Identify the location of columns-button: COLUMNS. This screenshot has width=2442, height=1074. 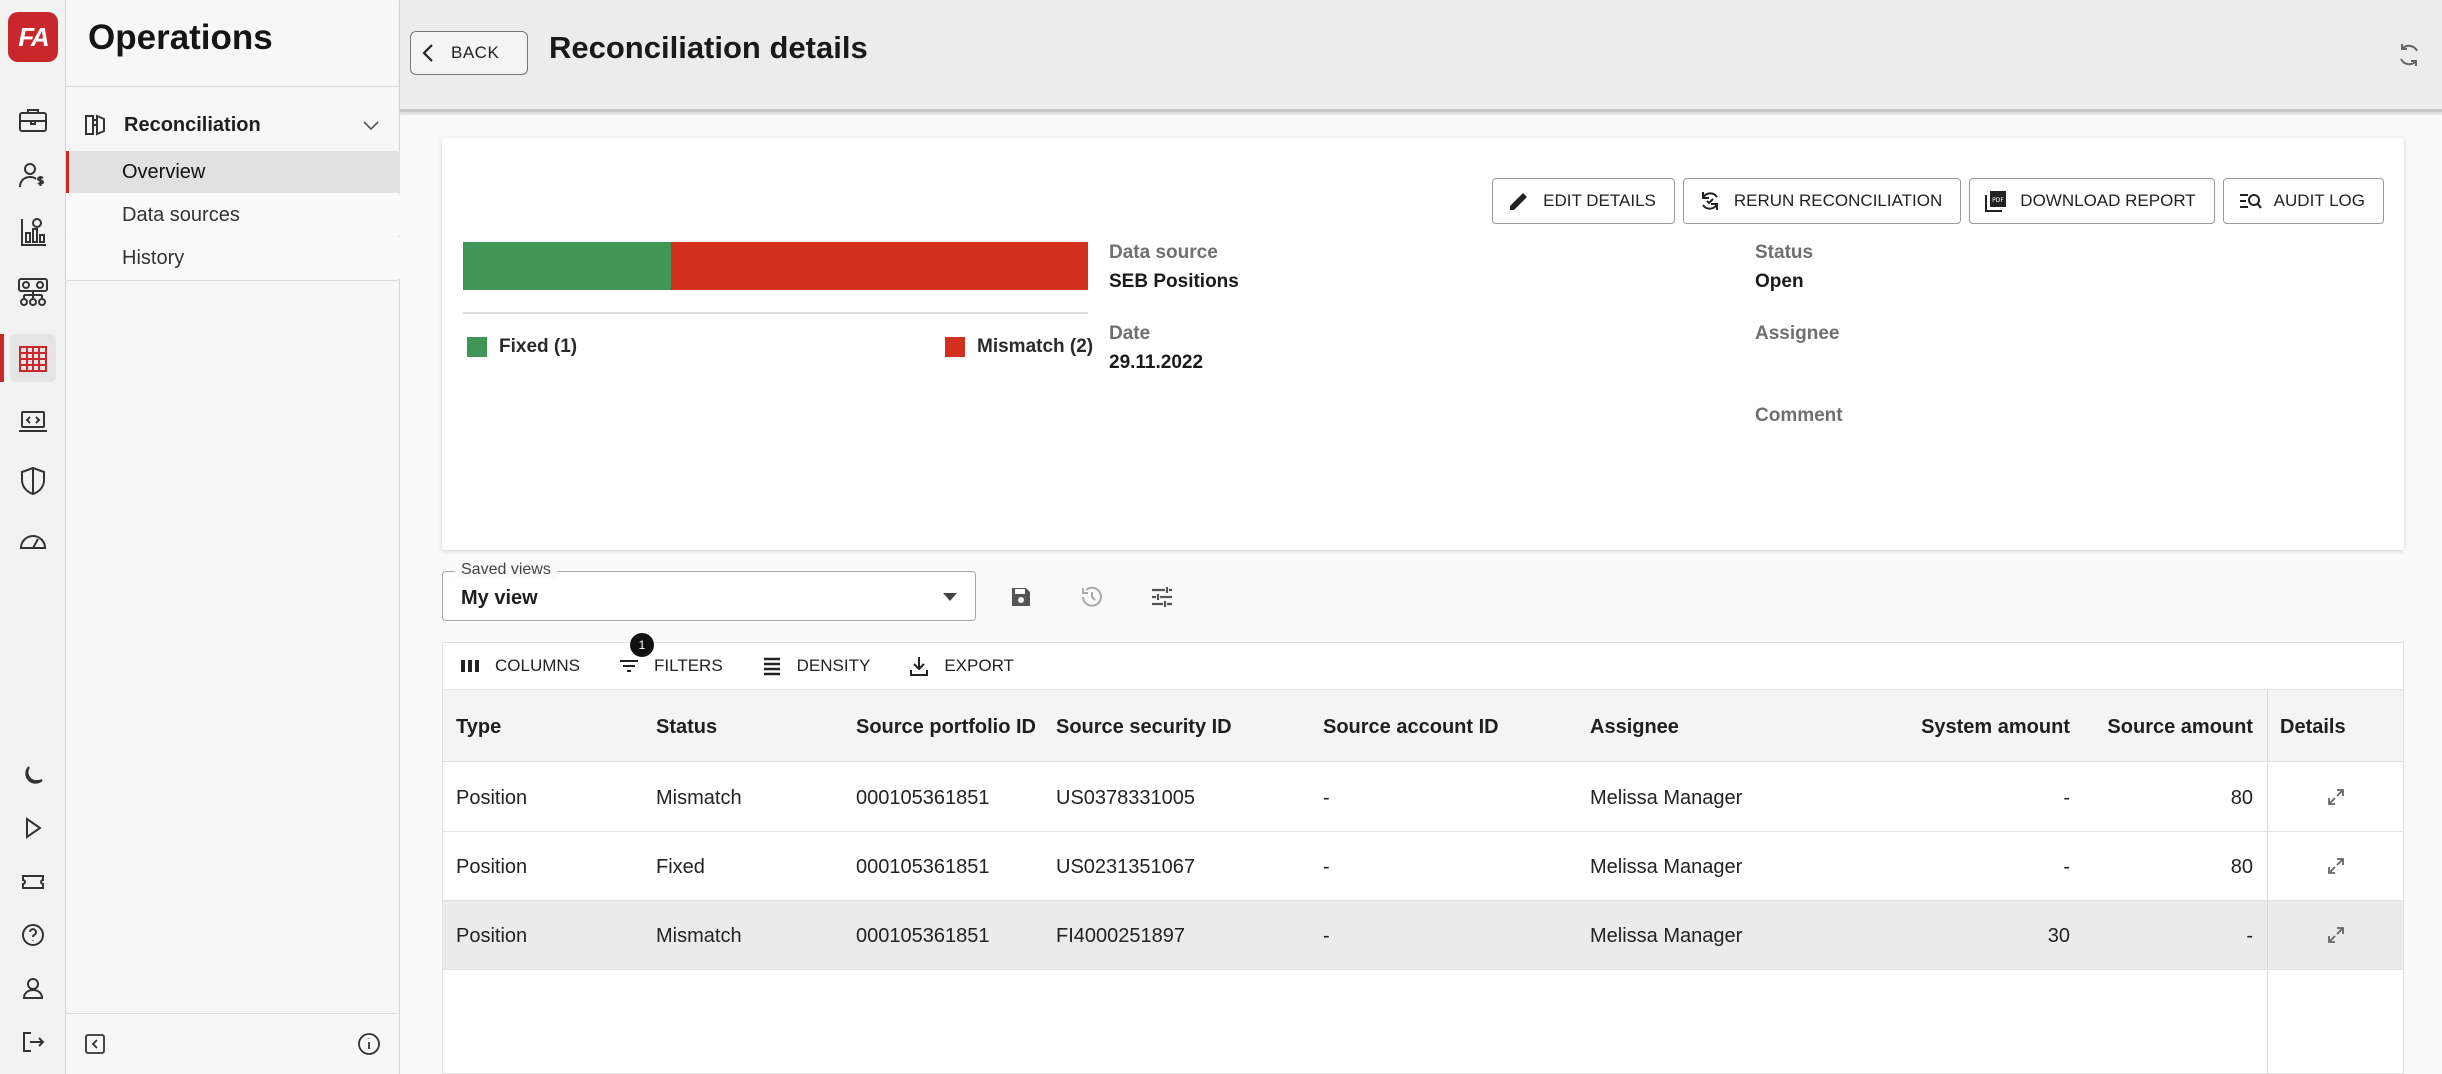
(519, 666).